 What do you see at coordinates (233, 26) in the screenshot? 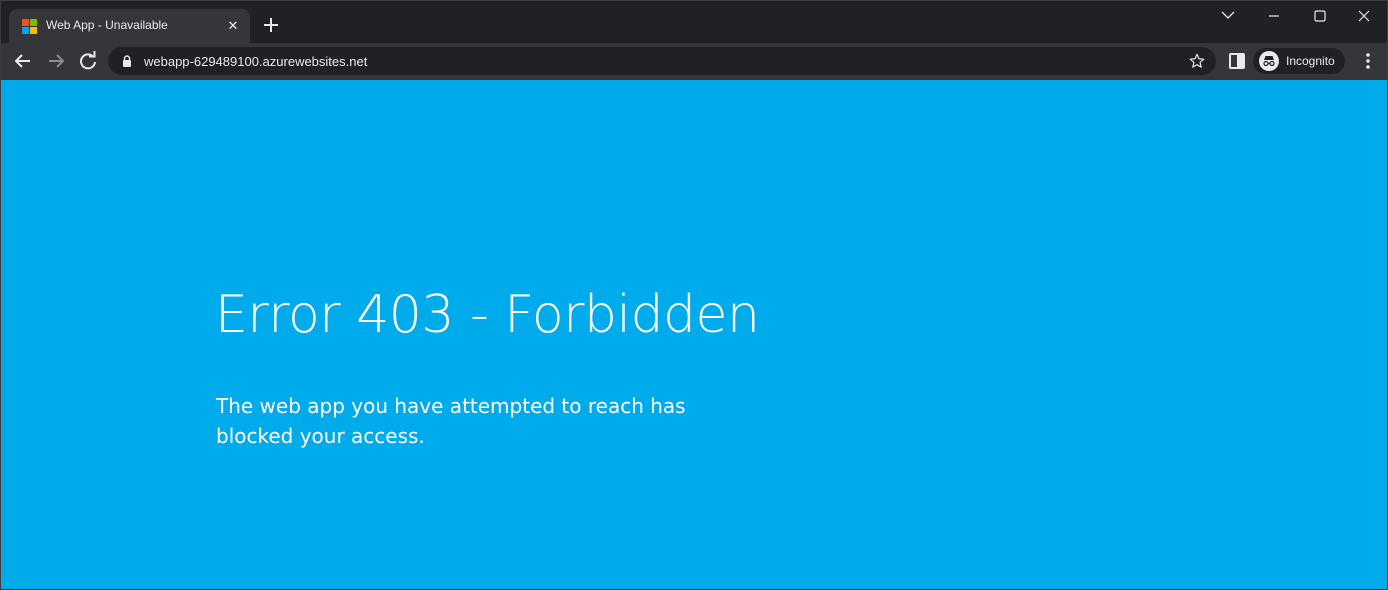
I see `tab-close-icon: ✕` at bounding box center [233, 26].